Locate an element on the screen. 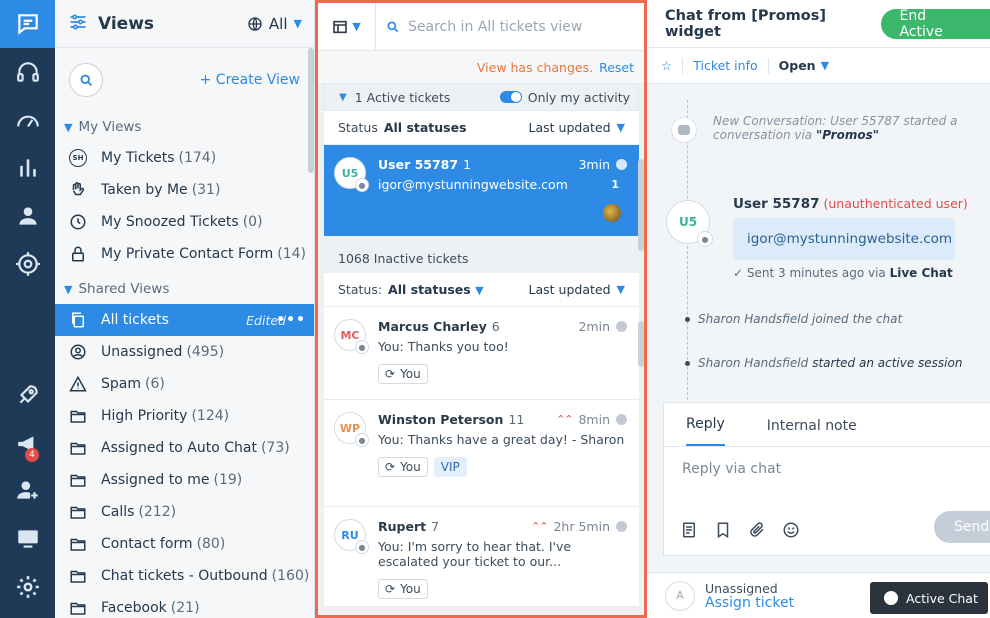 The width and height of the screenshot is (990, 618). document-icon is located at coordinates (689, 530).